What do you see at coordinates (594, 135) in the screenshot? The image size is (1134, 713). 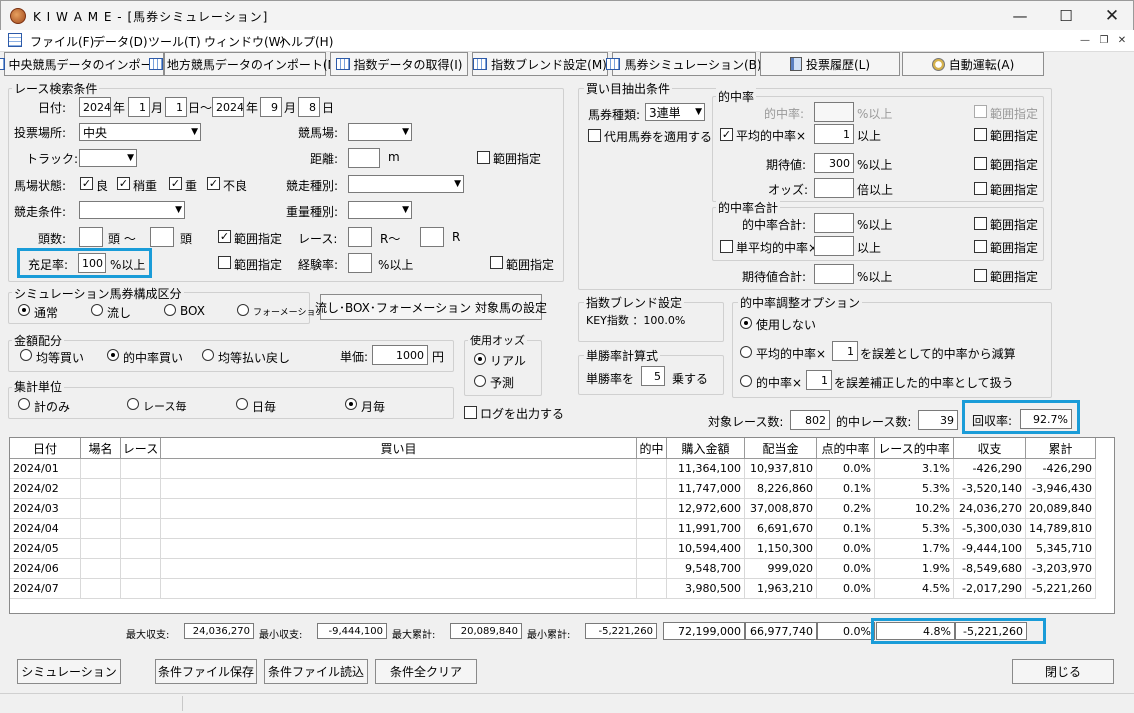 I see `substitute-ticket-checkbox` at bounding box center [594, 135].